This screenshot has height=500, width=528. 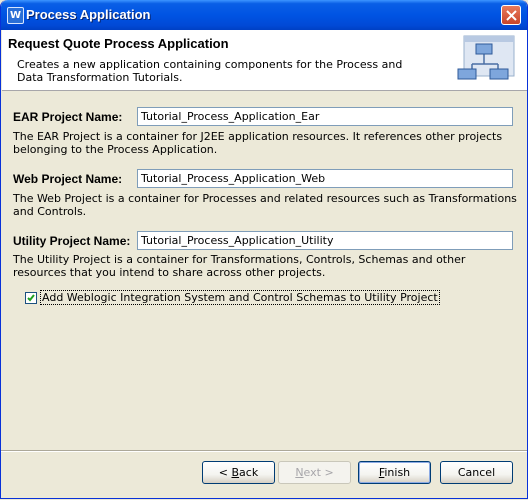 I want to click on next-mnemonic: N, so click(x=299, y=472).